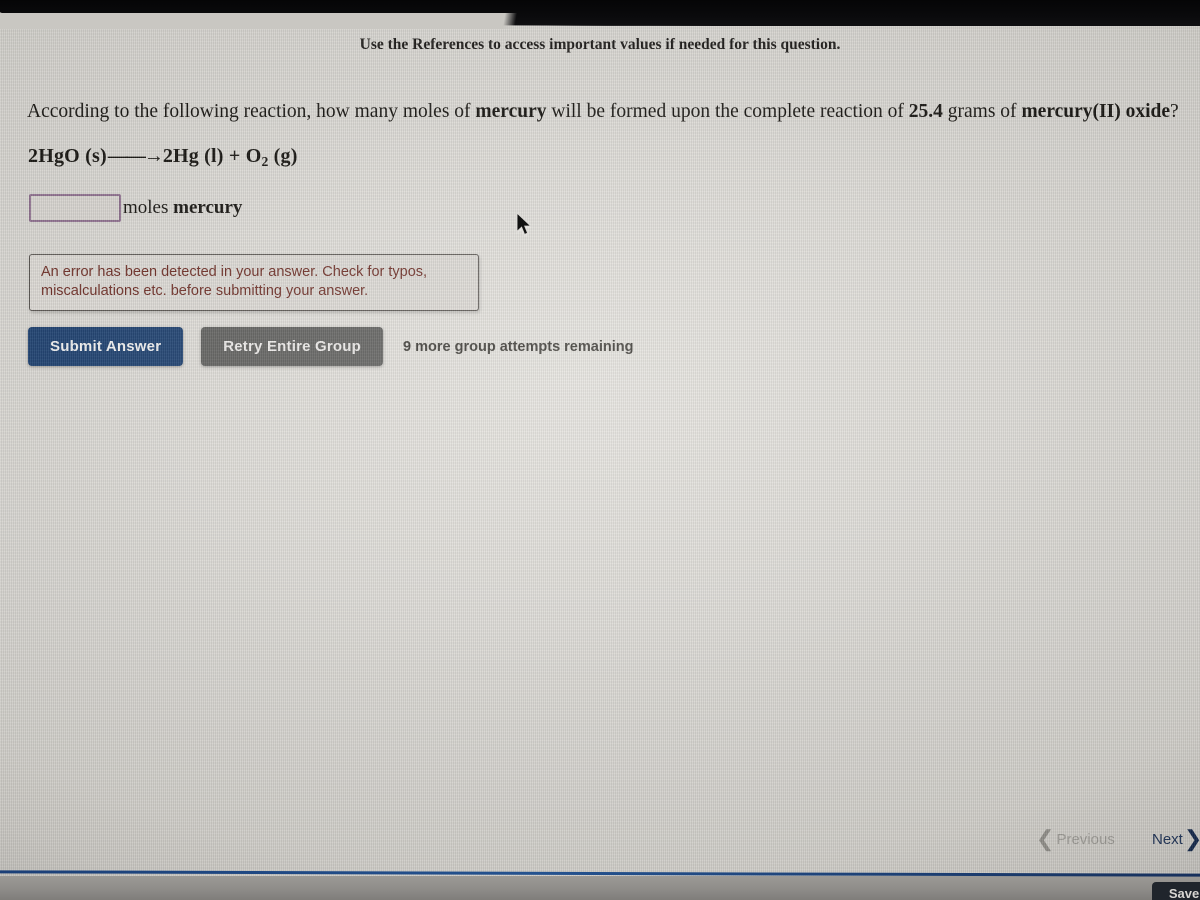 The image size is (1200, 900). What do you see at coordinates (600, 14) in the screenshot?
I see `monitor-top-bezel` at bounding box center [600, 14].